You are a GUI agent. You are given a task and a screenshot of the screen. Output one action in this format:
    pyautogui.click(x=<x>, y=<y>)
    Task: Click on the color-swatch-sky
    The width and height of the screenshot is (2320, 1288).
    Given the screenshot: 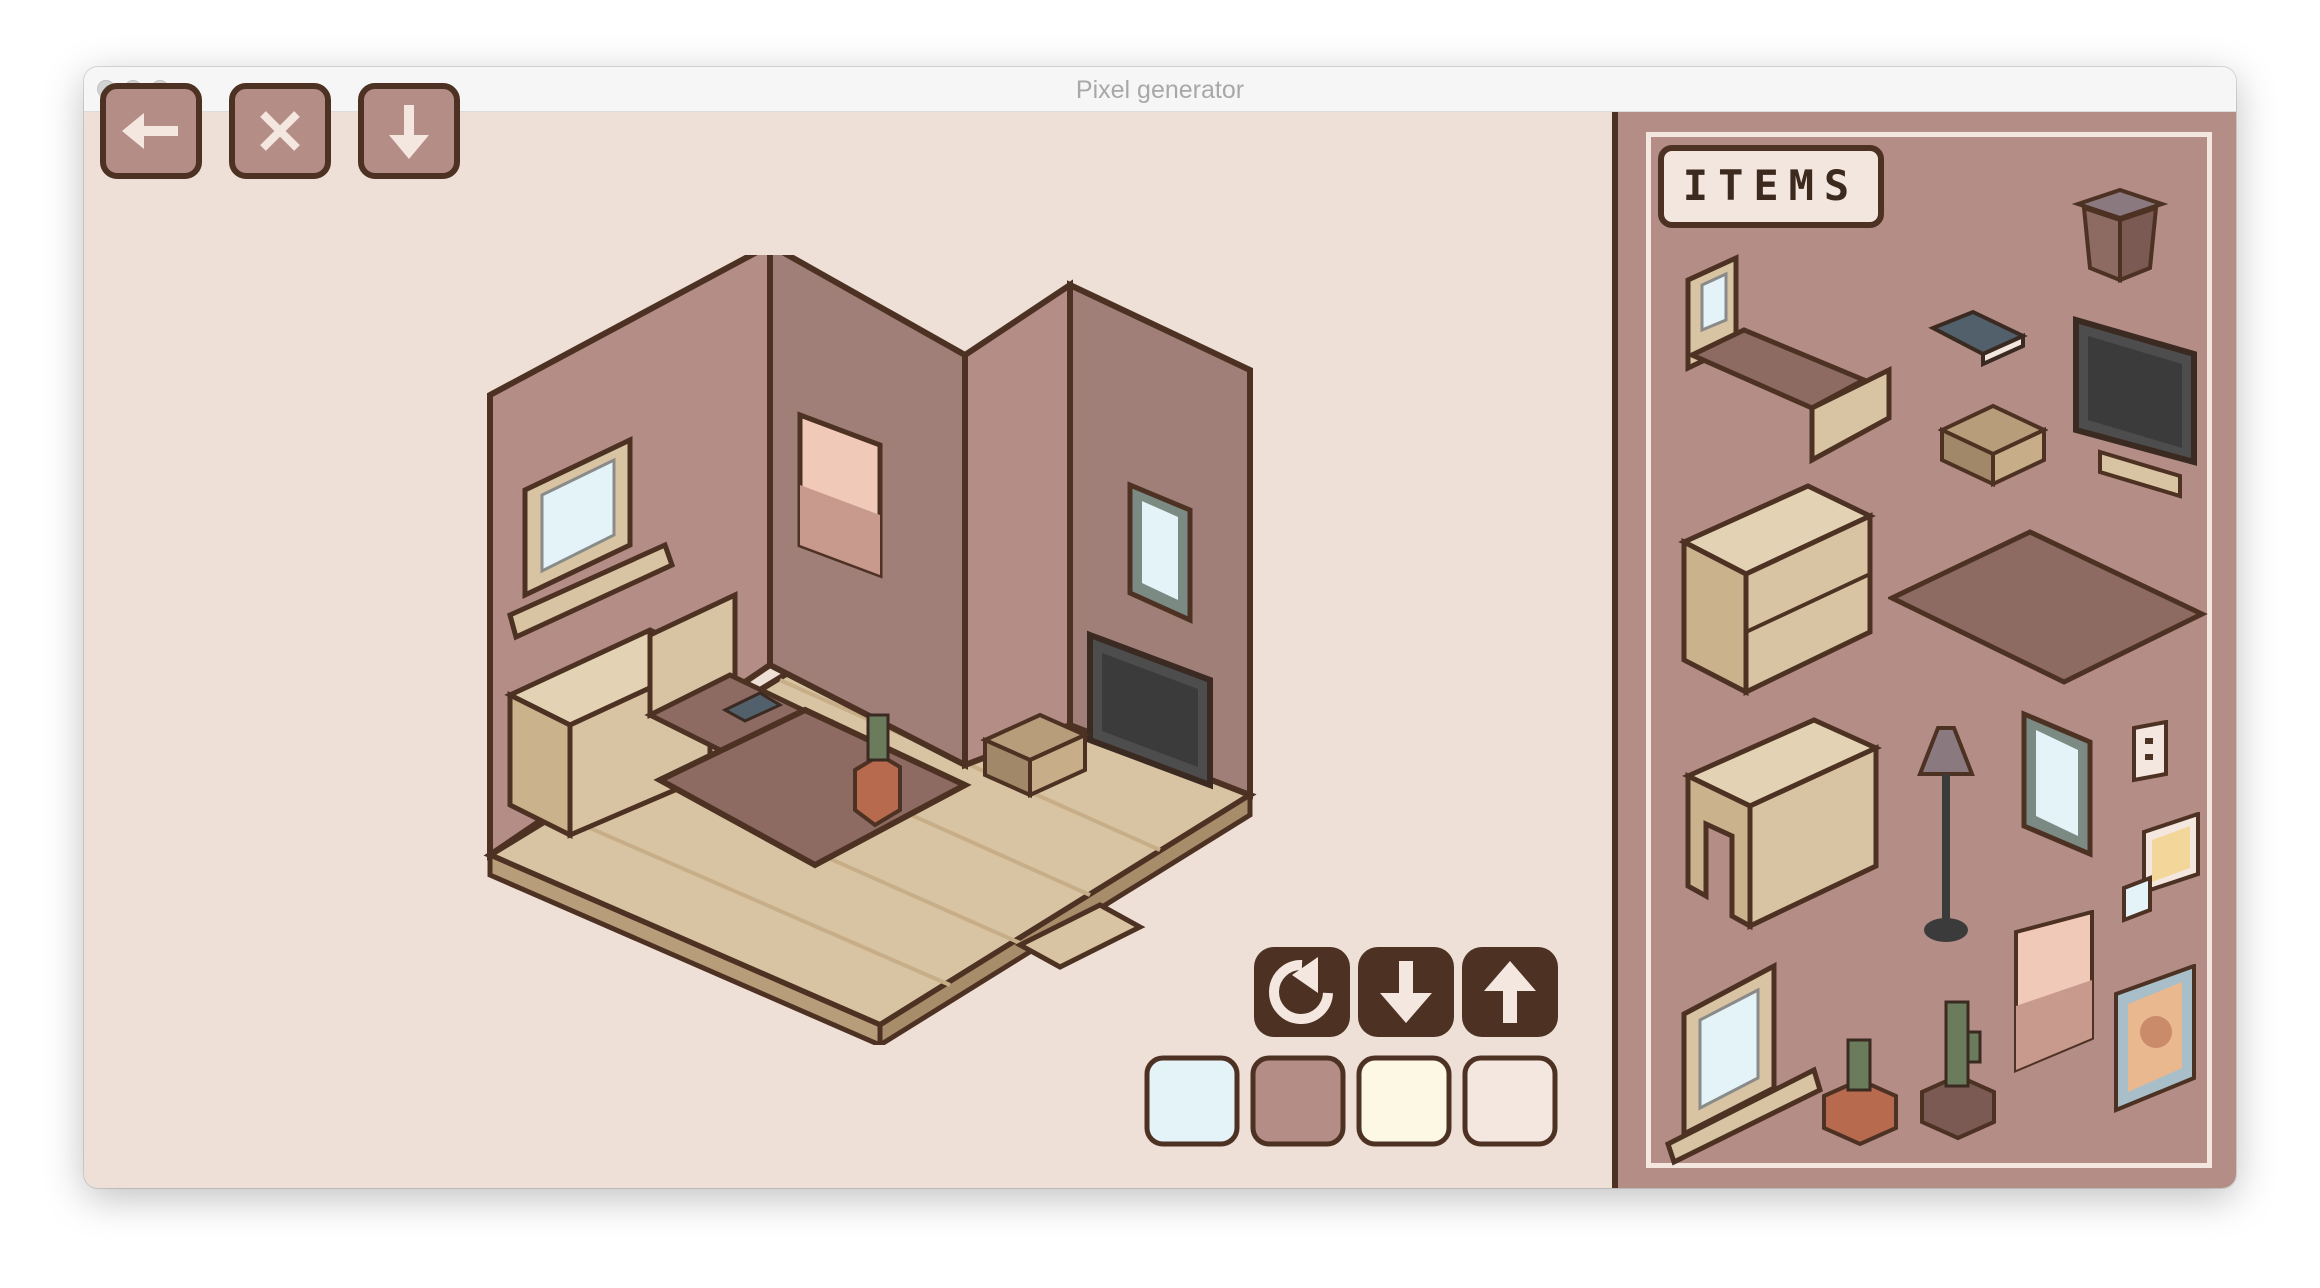 What is the action you would take?
    pyautogui.click(x=1192, y=1101)
    